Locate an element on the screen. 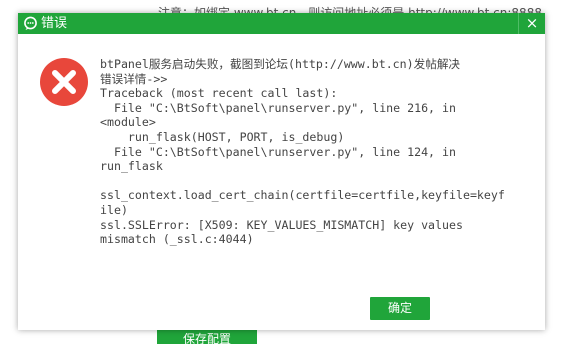  message-line: ile) is located at coordinates (114, 209).